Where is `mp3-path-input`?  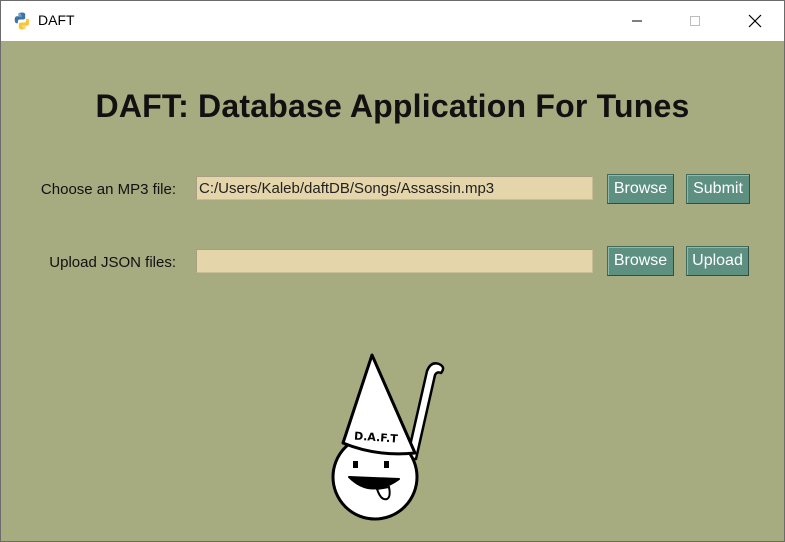
mp3-path-input is located at coordinates (394, 188).